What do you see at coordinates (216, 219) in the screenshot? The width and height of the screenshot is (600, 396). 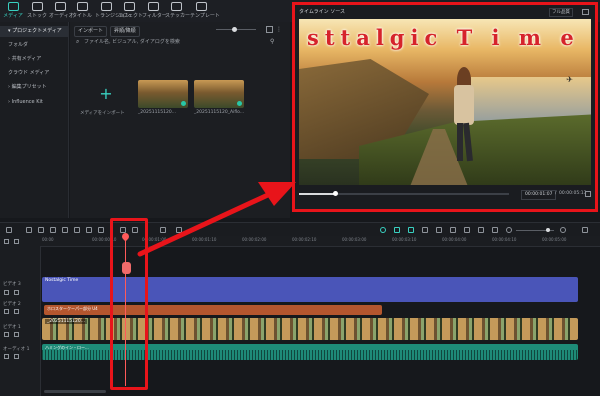 I see `annotation-arrow` at bounding box center [216, 219].